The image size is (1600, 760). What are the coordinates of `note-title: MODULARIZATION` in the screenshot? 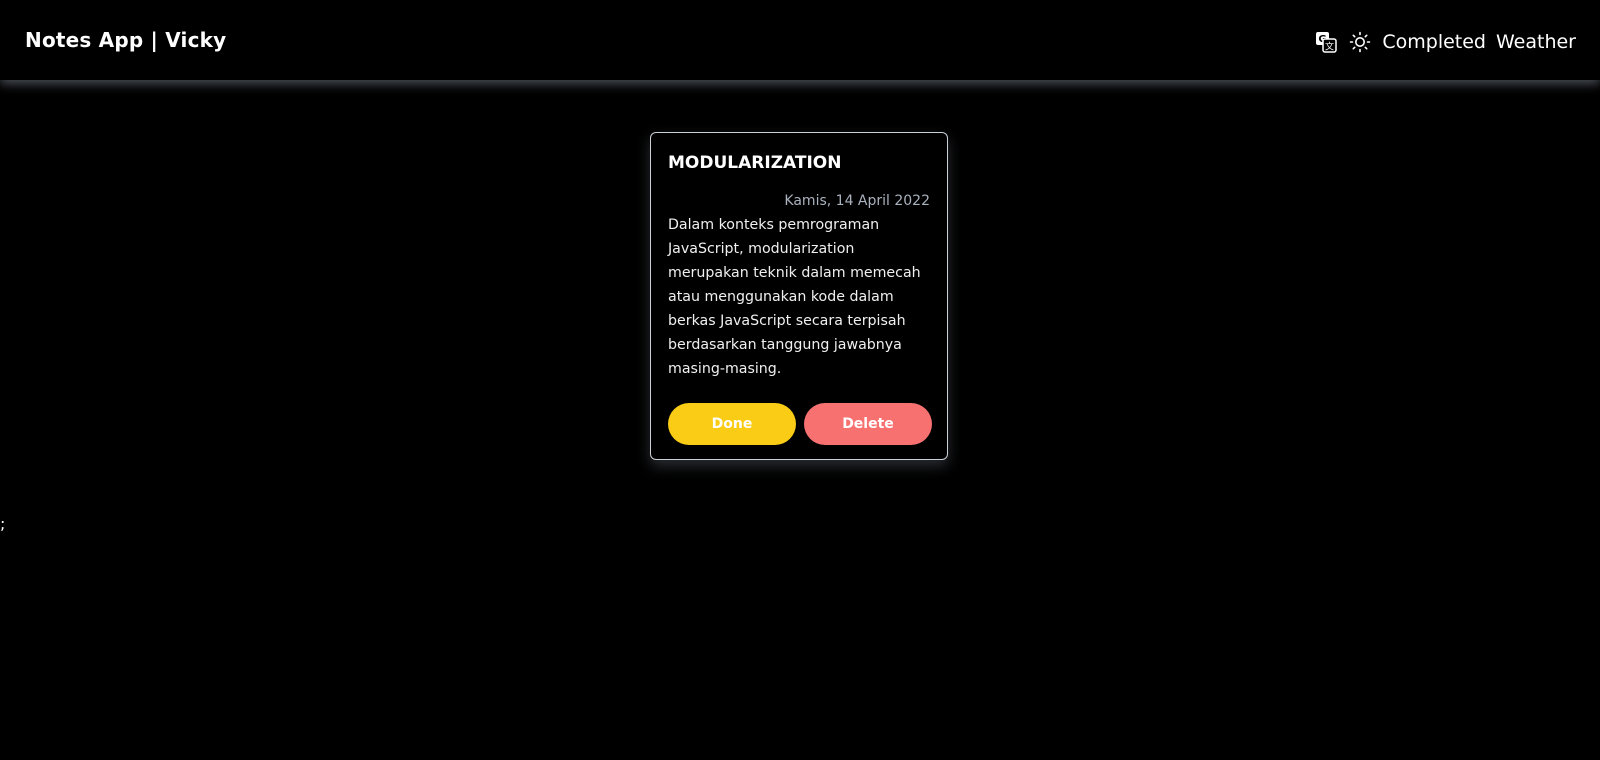 It's located at (755, 163).